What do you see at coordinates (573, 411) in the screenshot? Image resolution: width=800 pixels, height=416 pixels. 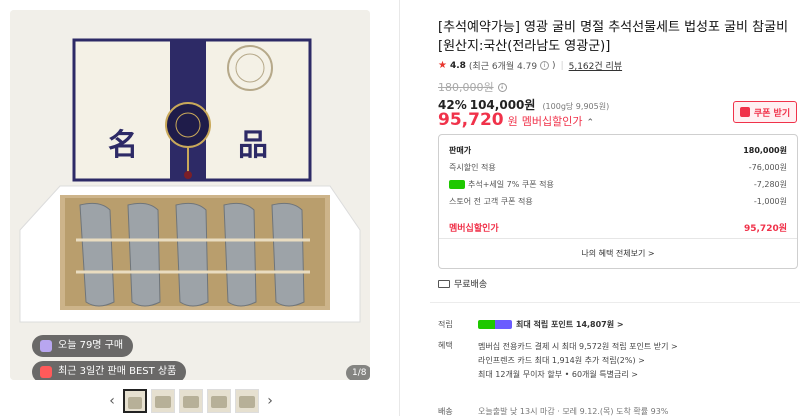 I see `delivery-text: 오늘출발 낮 13시 마감 · 모레 9.12.(목) 도착 확률 93%` at bounding box center [573, 411].